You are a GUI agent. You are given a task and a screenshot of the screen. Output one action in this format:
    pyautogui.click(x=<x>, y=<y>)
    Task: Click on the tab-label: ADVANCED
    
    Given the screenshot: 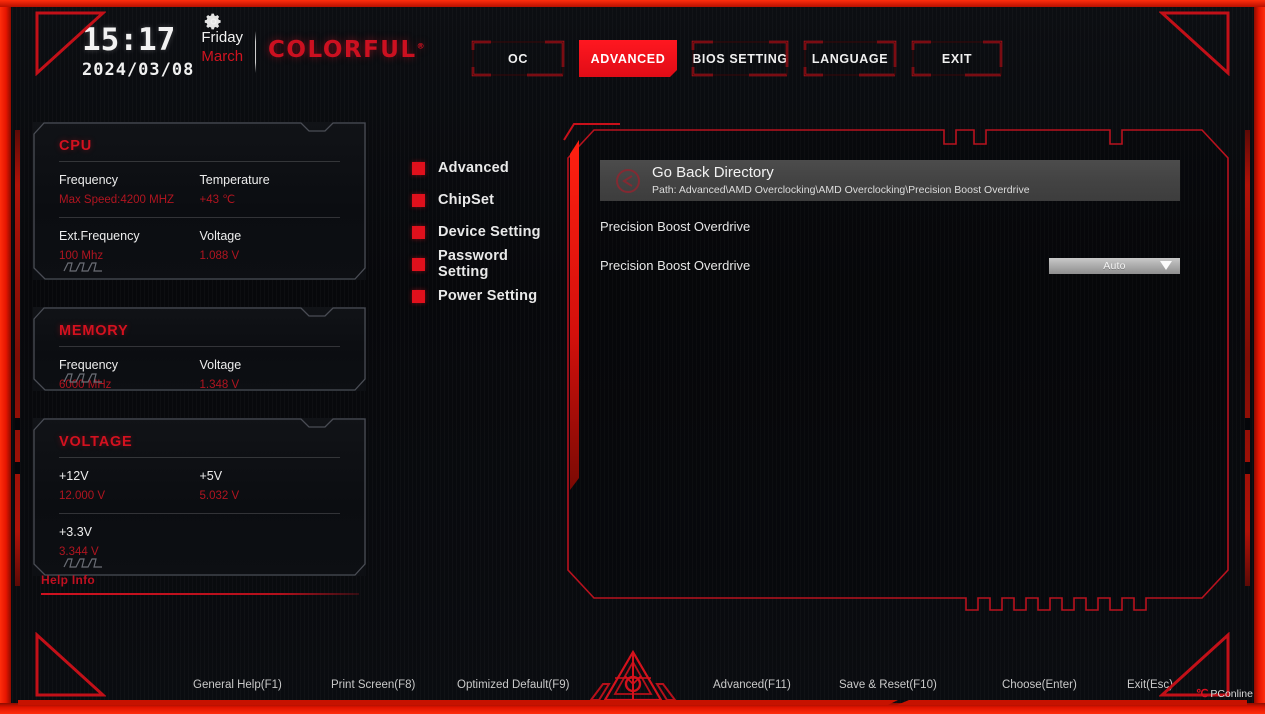 What is the action you would take?
    pyautogui.click(x=628, y=58)
    